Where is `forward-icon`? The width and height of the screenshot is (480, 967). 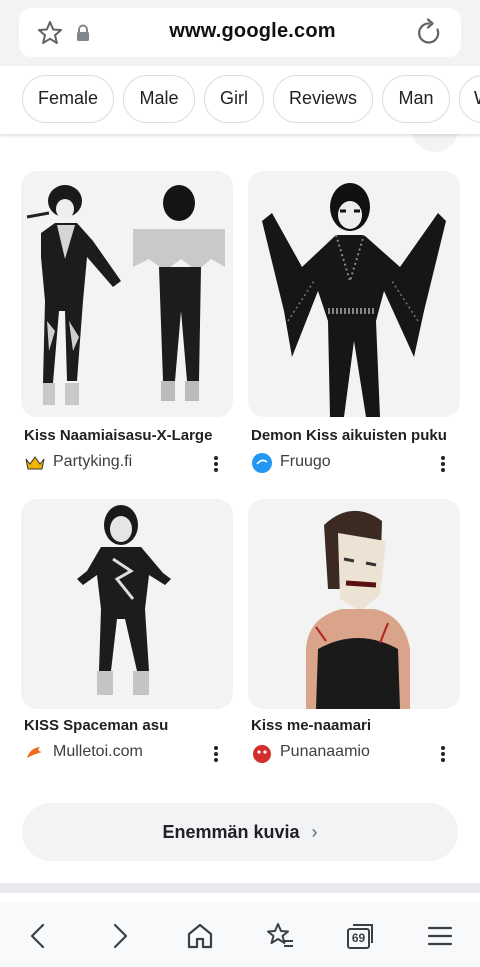
forward-icon is located at coordinates (120, 936).